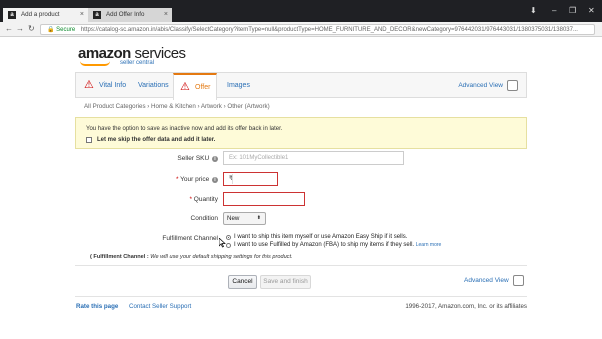 Image resolution: width=602 pixels, height=339 pixels. Describe the element at coordinates (258, 218) in the screenshot. I see `chevron-down-icon: ⬍` at that location.